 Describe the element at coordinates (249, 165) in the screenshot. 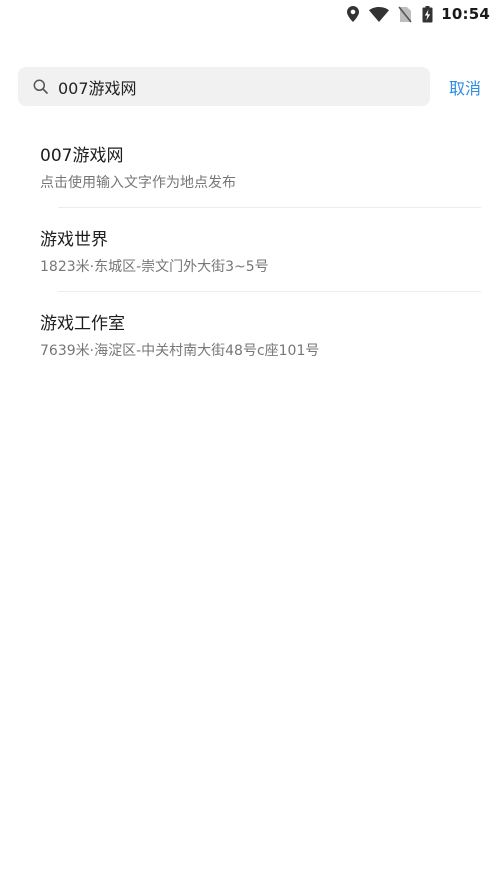

I see `result-item-custom-location: 007游戏网 点击使用输入文字作为地点发布` at that location.